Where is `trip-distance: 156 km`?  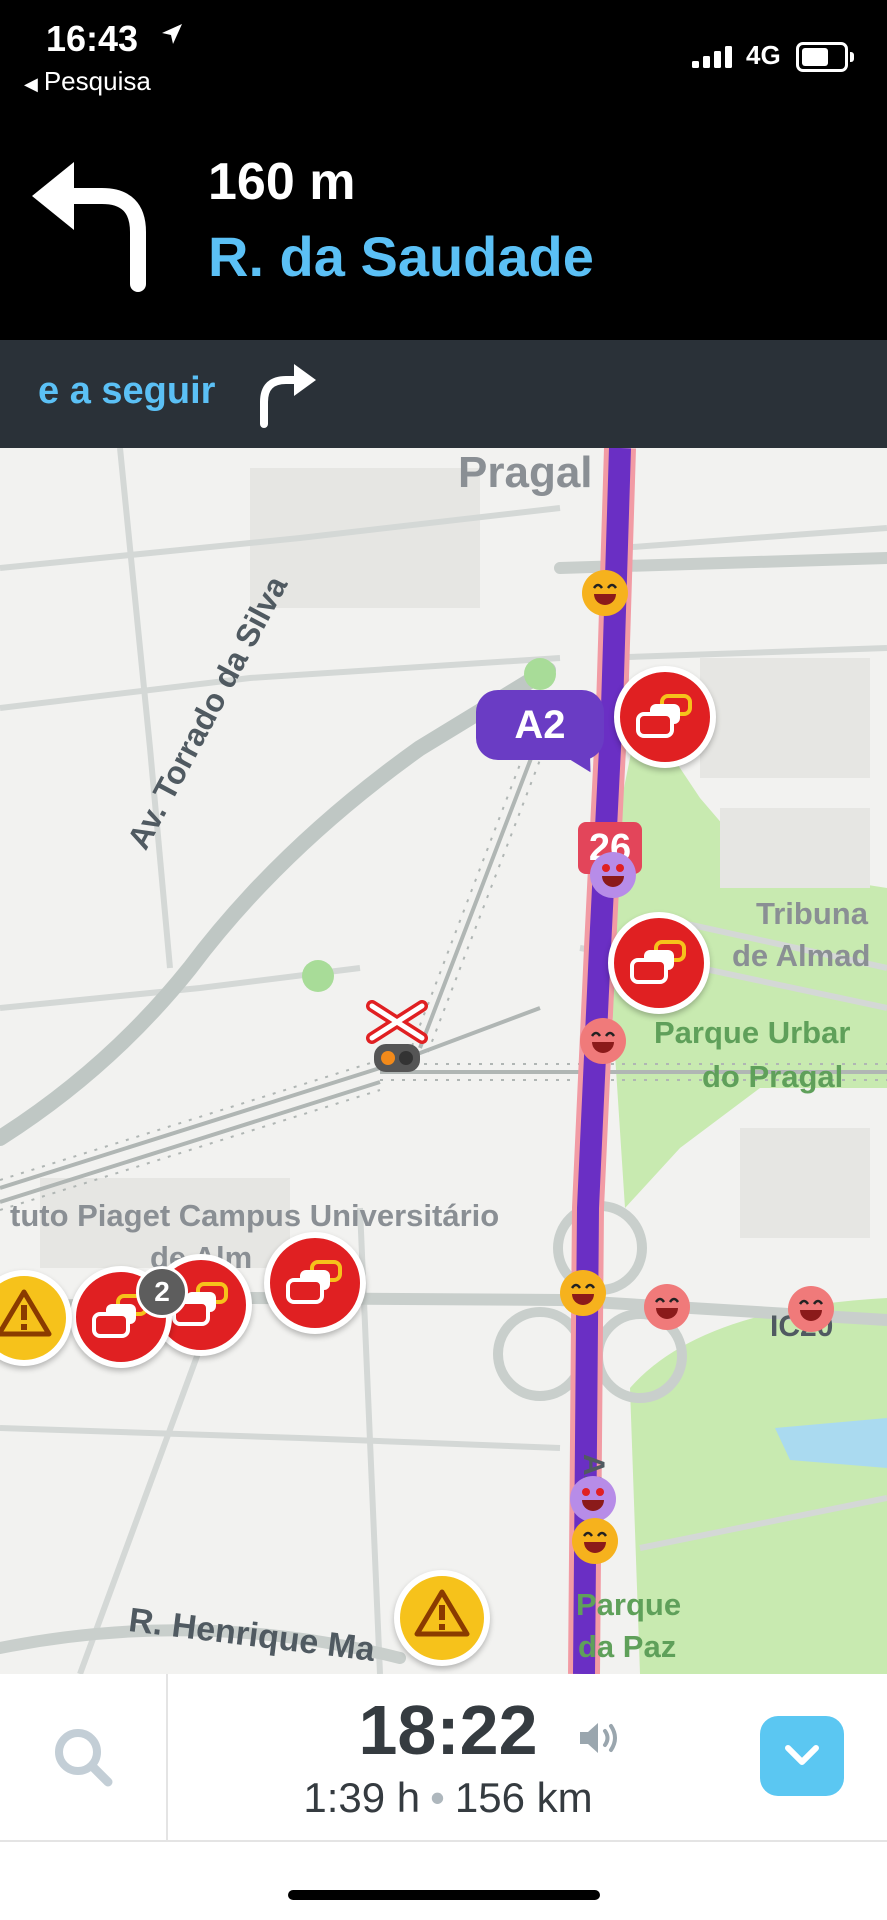 trip-distance: 156 km is located at coordinates (523, 1797).